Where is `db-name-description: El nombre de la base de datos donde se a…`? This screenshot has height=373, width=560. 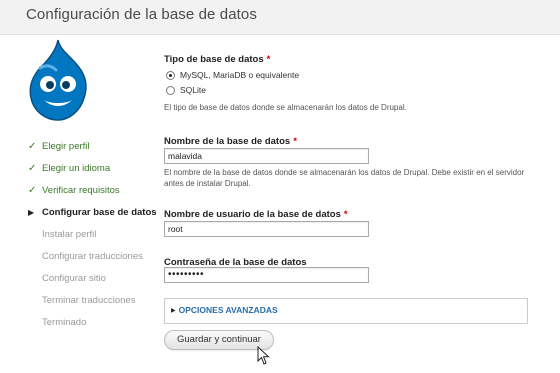
db-name-description: El nombre de la base de datos donde se a… is located at coordinates (344, 178).